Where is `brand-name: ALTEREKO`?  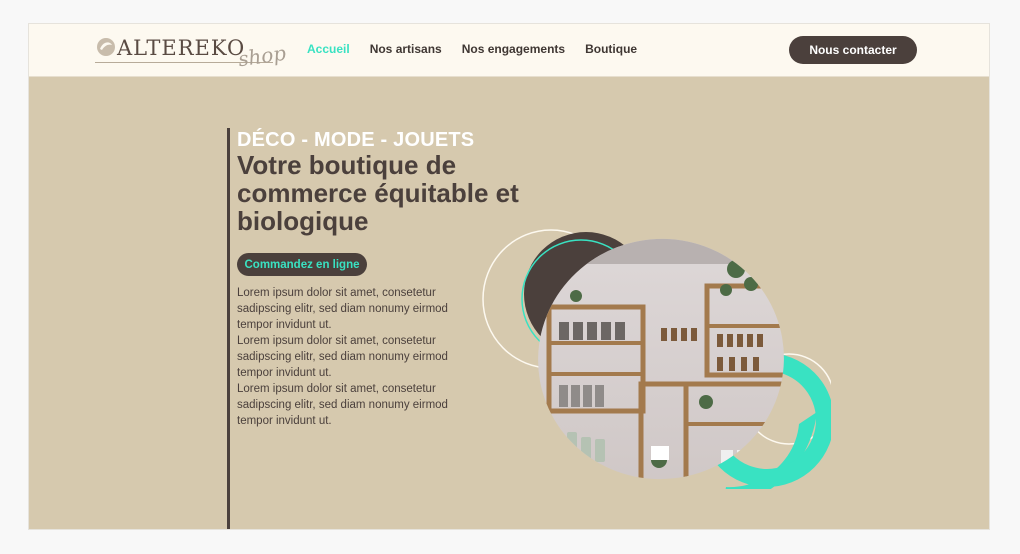
brand-name: ALTEREKO is located at coordinates (181, 48).